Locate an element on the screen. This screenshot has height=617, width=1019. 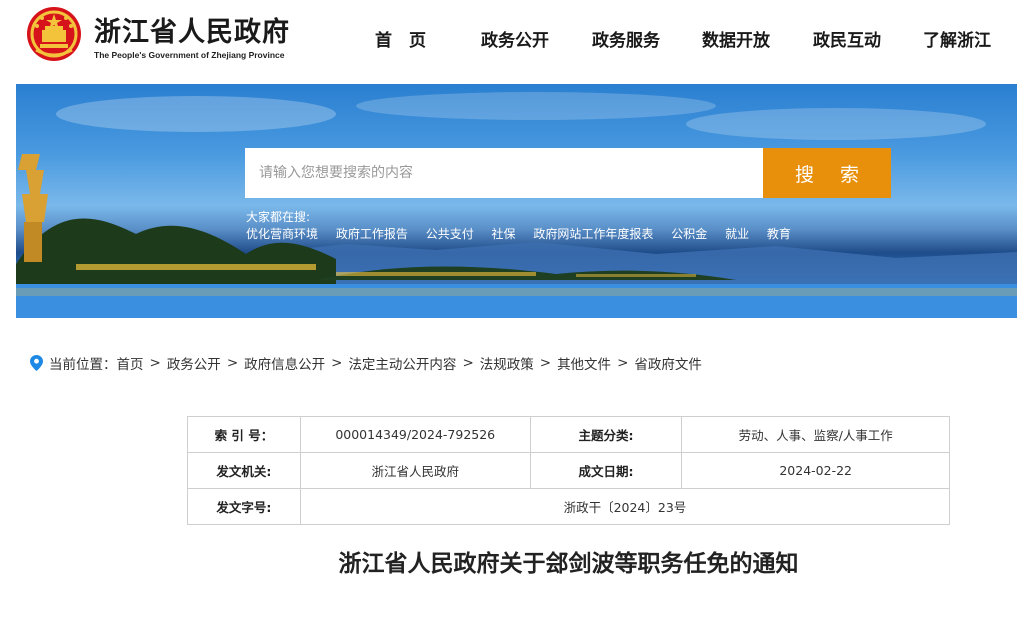
nav-government-affairs: 政务公开 is located at coordinates (515, 38).